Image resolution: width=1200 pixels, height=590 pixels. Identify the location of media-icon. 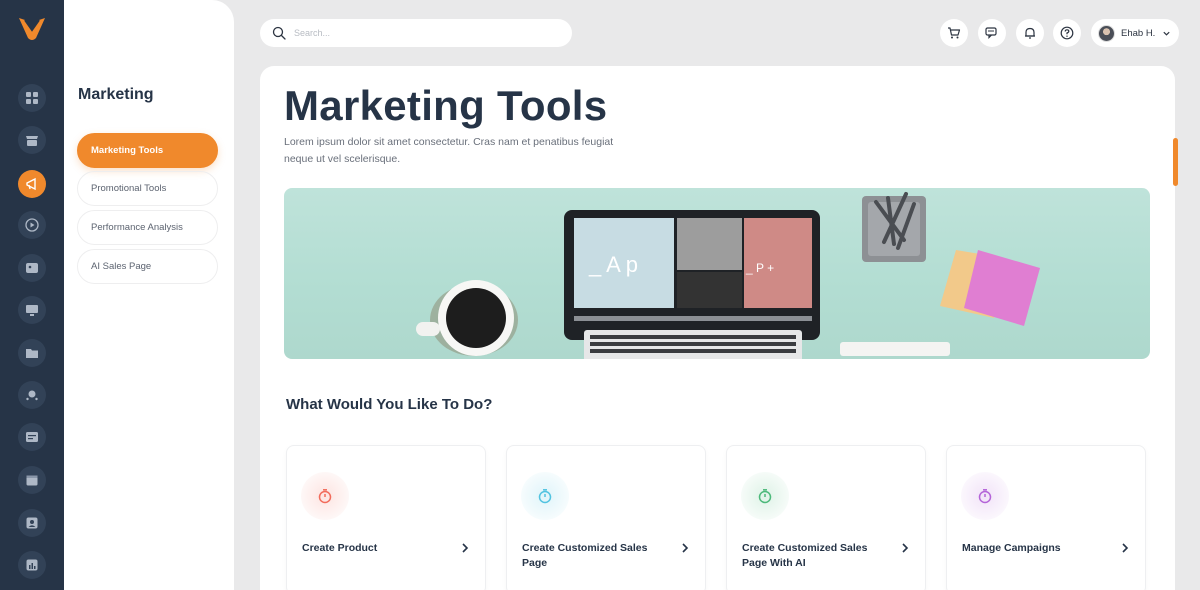
(32, 268).